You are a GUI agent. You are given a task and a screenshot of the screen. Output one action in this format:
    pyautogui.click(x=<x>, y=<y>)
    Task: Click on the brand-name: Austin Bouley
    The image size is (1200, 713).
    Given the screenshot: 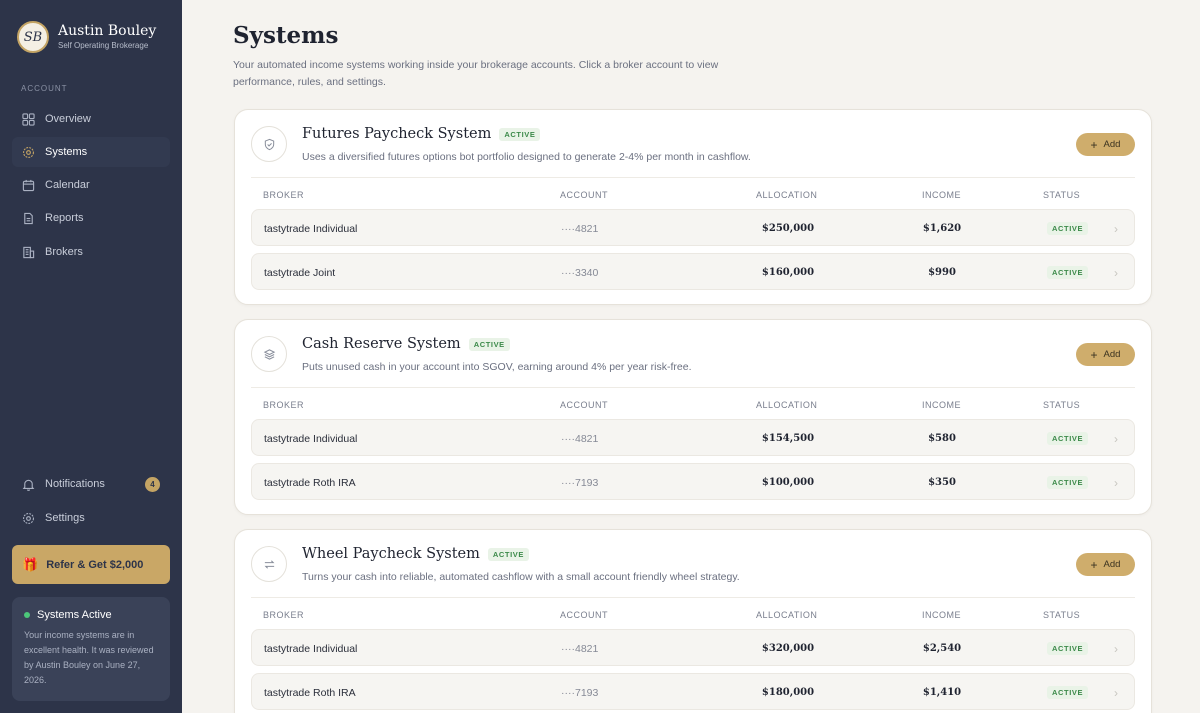 What is the action you would take?
    pyautogui.click(x=107, y=31)
    